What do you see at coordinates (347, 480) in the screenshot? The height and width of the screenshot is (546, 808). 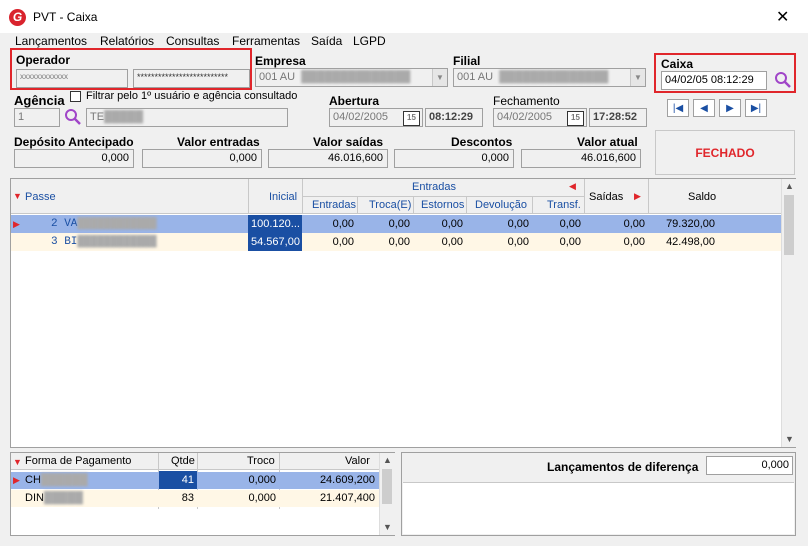 I see `pay-valor: 24.609,200` at bounding box center [347, 480].